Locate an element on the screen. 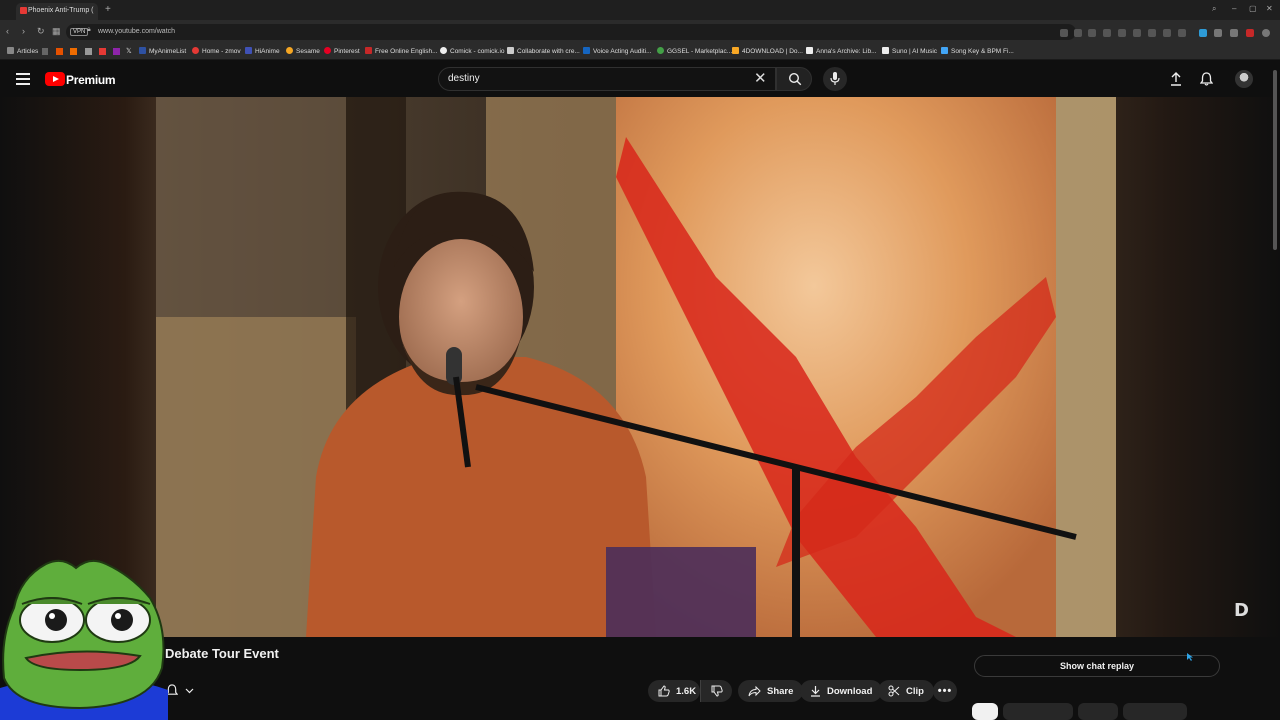  more-horizontal-icon: ••• is located at coordinates (945, 691).